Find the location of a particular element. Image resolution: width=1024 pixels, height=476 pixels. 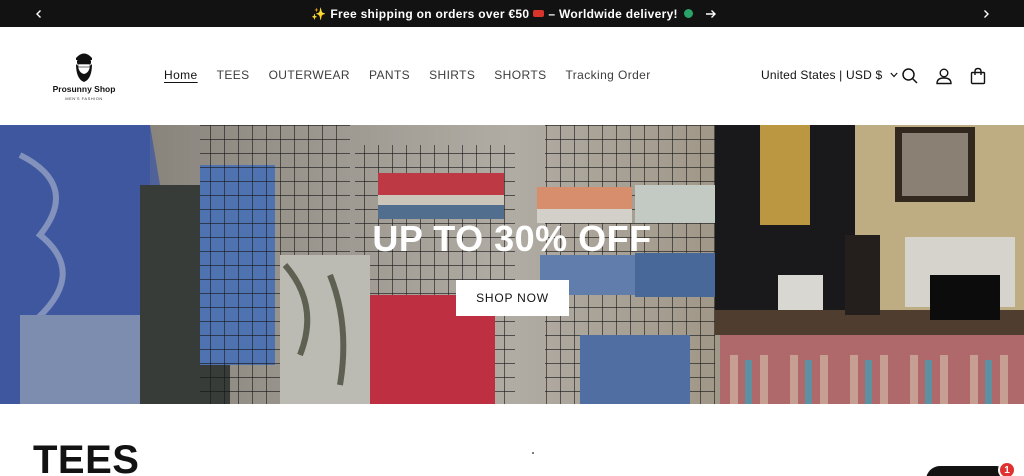

shop-logo: Prosunny Shop MEN'S FASHION is located at coordinates (84, 78).